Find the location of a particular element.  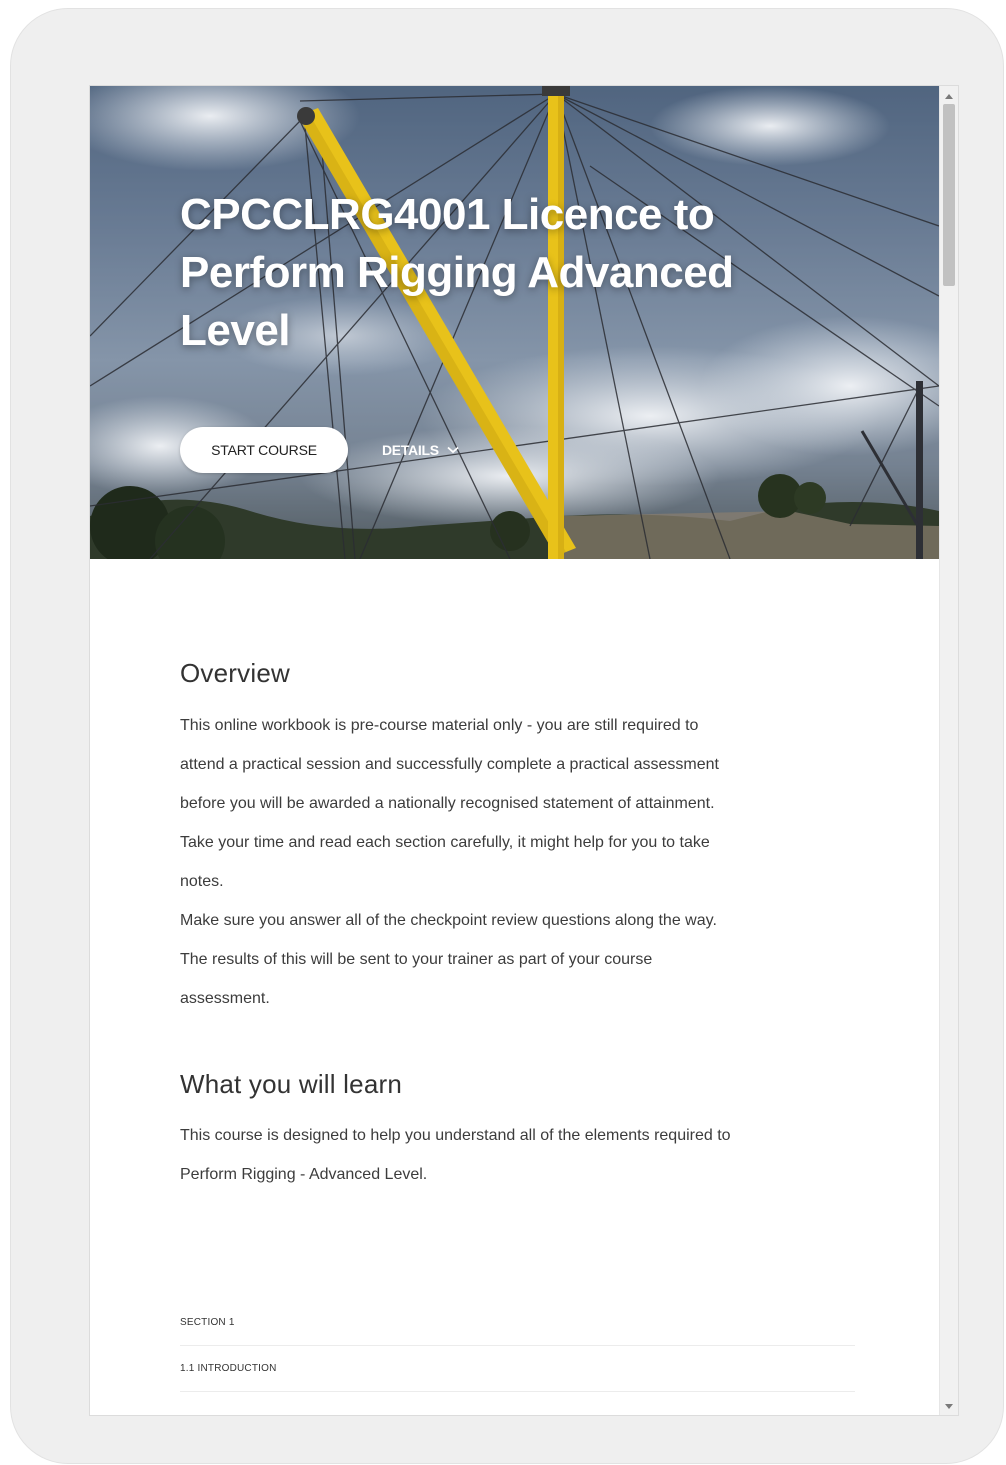

lesson-item-introduction: 1.1 INTRODUCTION is located at coordinates (517, 1369).